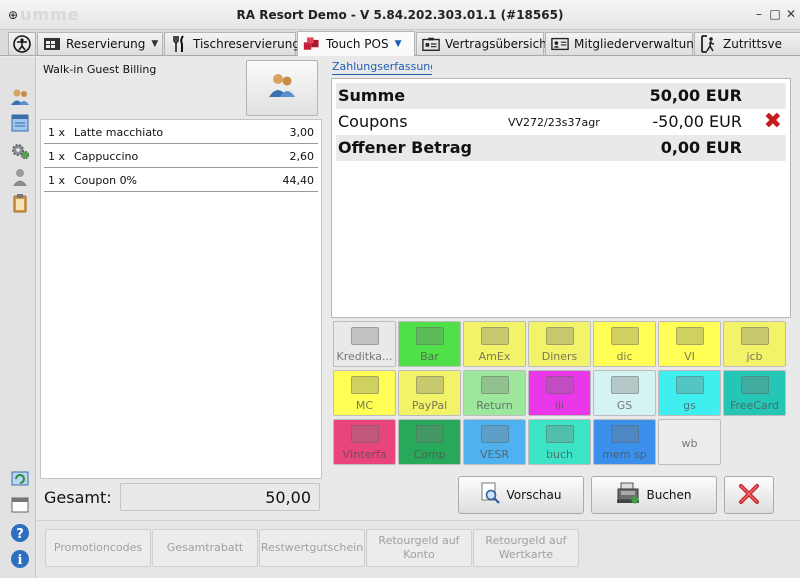  I want to click on payment-method-gs-upper: GS, so click(624, 393).